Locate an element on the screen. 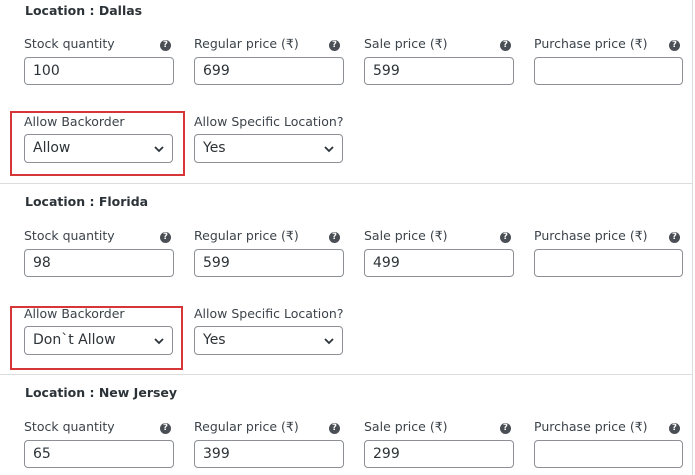 The height and width of the screenshot is (475, 695). allow-backorder-value: Don`t Allow is located at coordinates (74, 340).